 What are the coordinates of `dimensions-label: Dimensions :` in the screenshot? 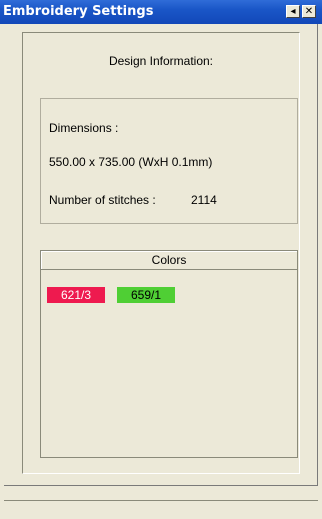 It's located at (84, 128).